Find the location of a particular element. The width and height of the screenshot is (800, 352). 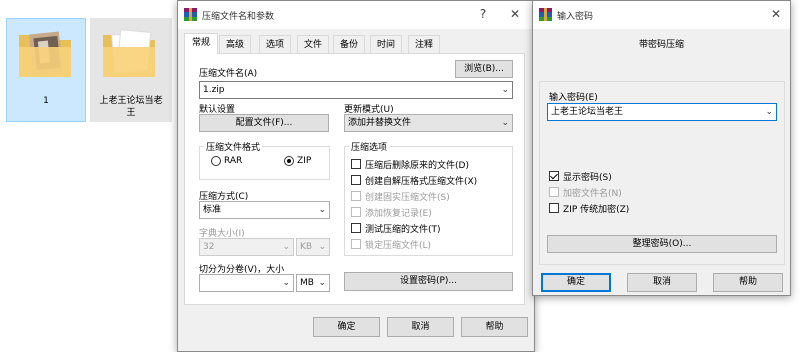

archive-name-input: 1.zip ⌄ is located at coordinates (356, 90).